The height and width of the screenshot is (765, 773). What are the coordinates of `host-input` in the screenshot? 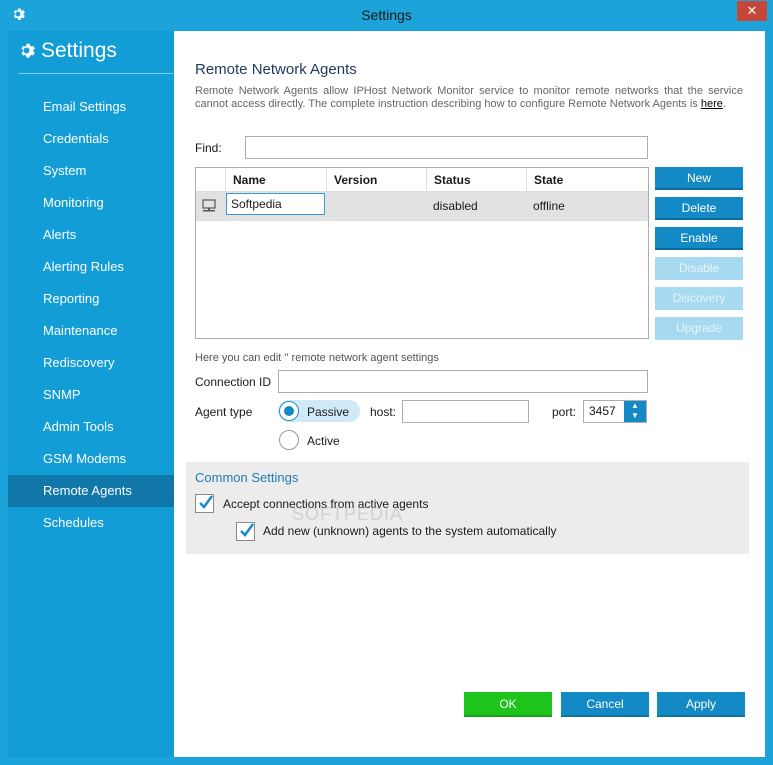 It's located at (465, 411).